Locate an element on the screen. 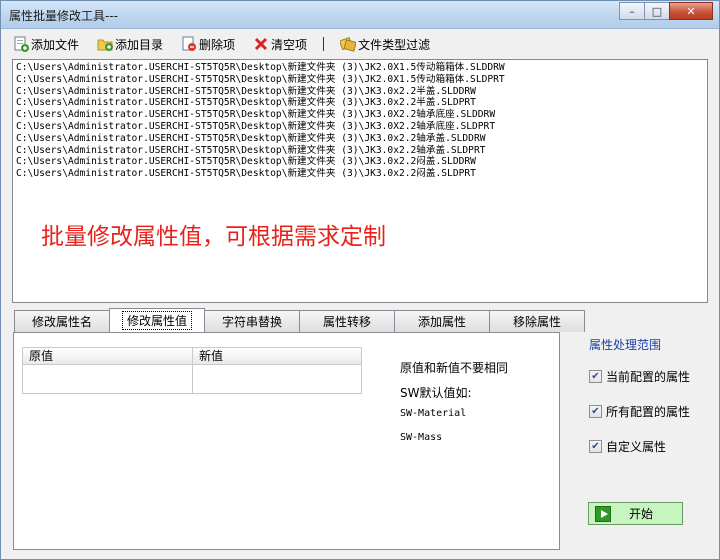  checkbox-custom-attributes: ✔ 自定义属性 is located at coordinates (627, 446).